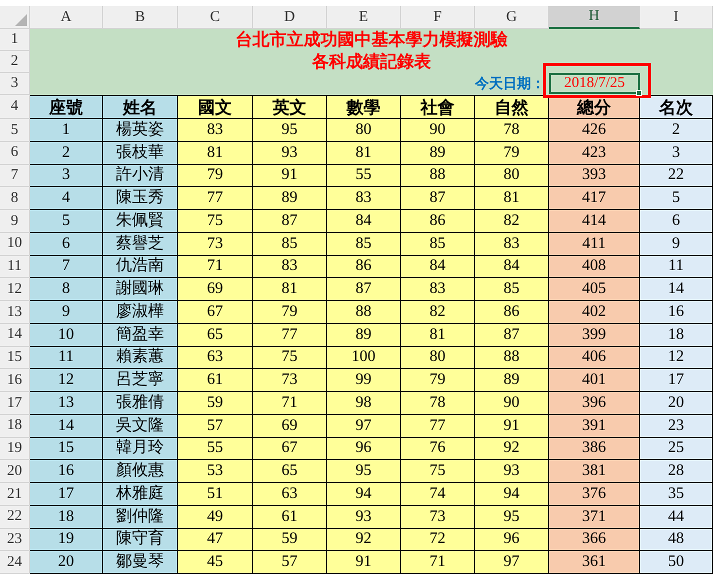  What do you see at coordinates (15, 562) in the screenshot?
I see `row-header: 24` at bounding box center [15, 562].